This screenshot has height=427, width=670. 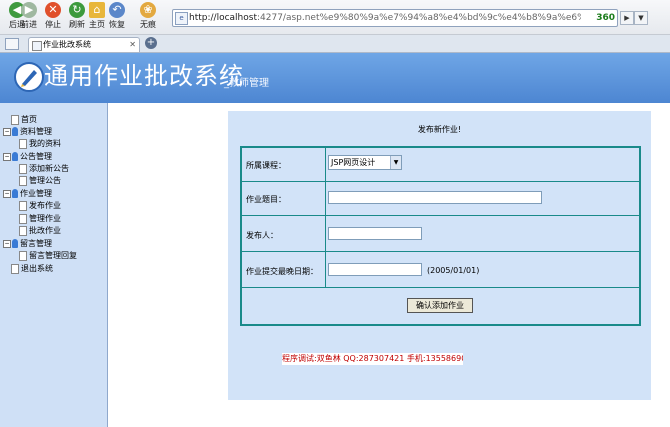 I want to click on tab-current: 作业批改系统 ✕, so click(x=84, y=44).